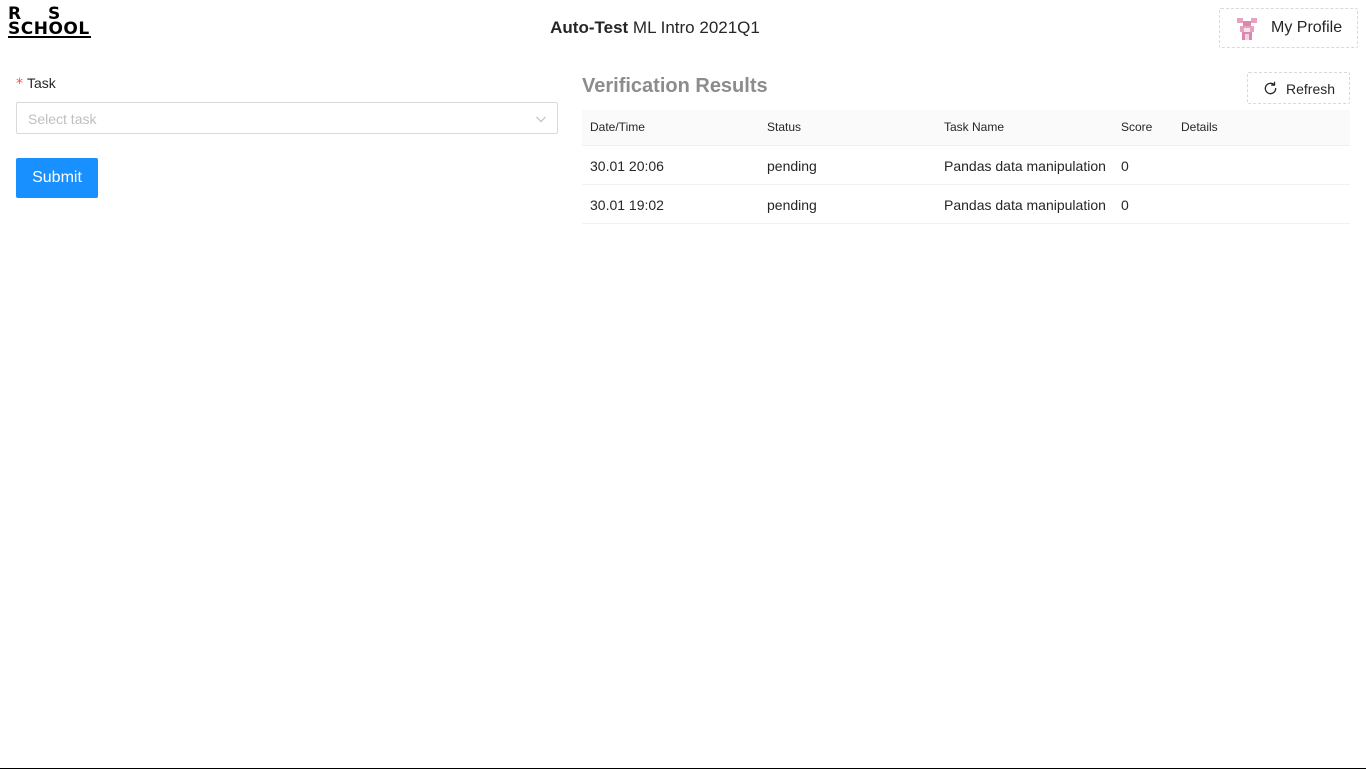  Describe the element at coordinates (1199, 127) in the screenshot. I see `column-header-details: Details` at that location.